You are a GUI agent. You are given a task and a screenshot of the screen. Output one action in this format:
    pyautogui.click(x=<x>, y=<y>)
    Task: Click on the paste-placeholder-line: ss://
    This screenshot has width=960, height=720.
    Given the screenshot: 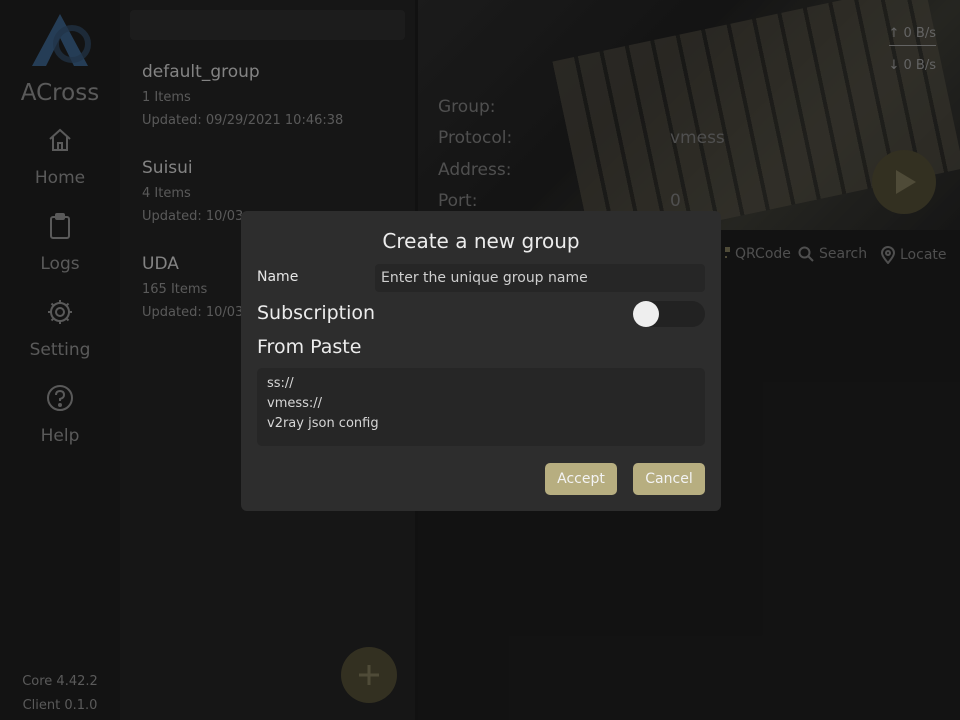 What is the action you would take?
    pyautogui.click(x=280, y=383)
    